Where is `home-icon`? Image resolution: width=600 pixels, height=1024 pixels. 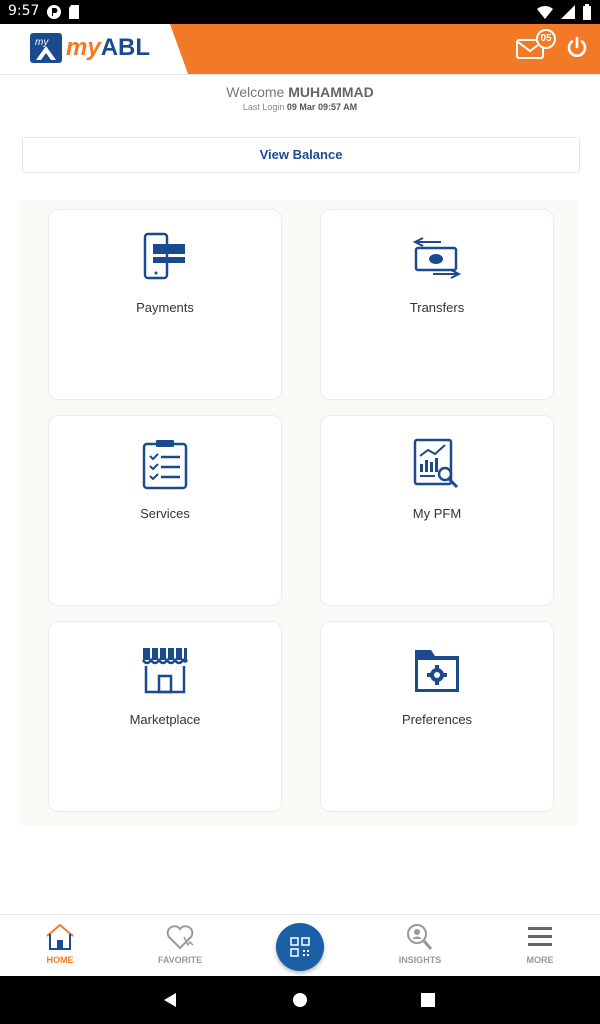
home-icon is located at coordinates (60, 936).